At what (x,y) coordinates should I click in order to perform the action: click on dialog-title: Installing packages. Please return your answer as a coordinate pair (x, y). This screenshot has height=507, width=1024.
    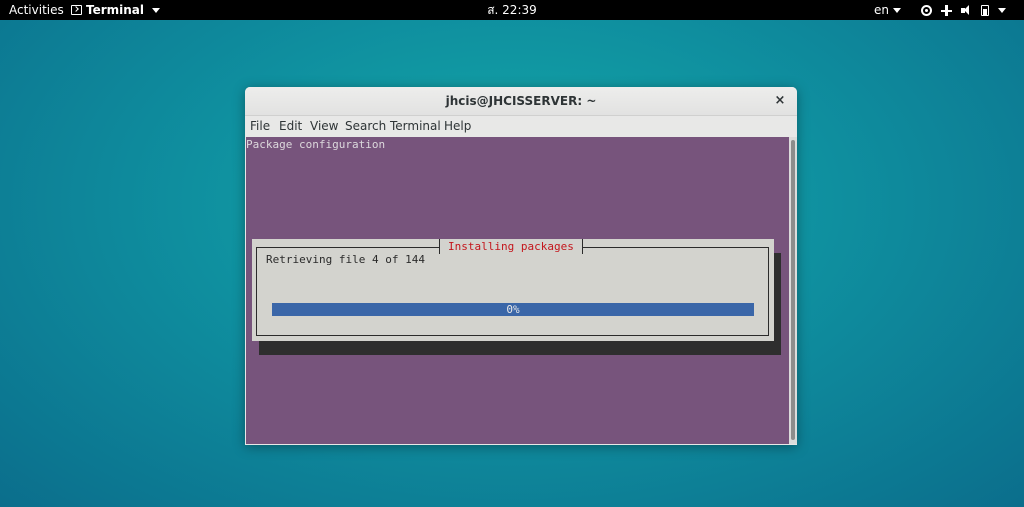
    Looking at the image, I should click on (511, 246).